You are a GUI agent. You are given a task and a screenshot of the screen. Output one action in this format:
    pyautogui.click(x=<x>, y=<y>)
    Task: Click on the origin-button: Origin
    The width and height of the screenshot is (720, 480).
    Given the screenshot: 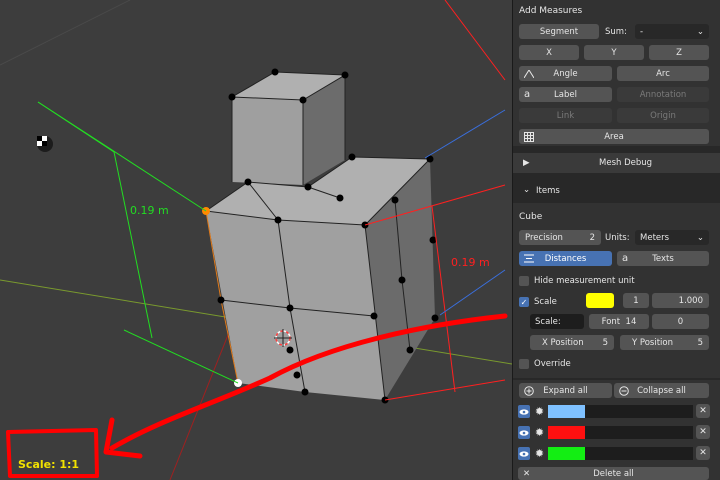 What is the action you would take?
    pyautogui.click(x=663, y=115)
    